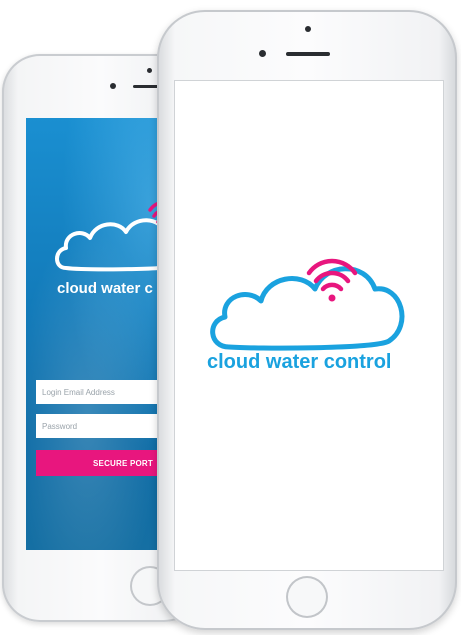  What do you see at coordinates (307, 304) in the screenshot?
I see `cloud-wifi-logo-icon` at bounding box center [307, 304].